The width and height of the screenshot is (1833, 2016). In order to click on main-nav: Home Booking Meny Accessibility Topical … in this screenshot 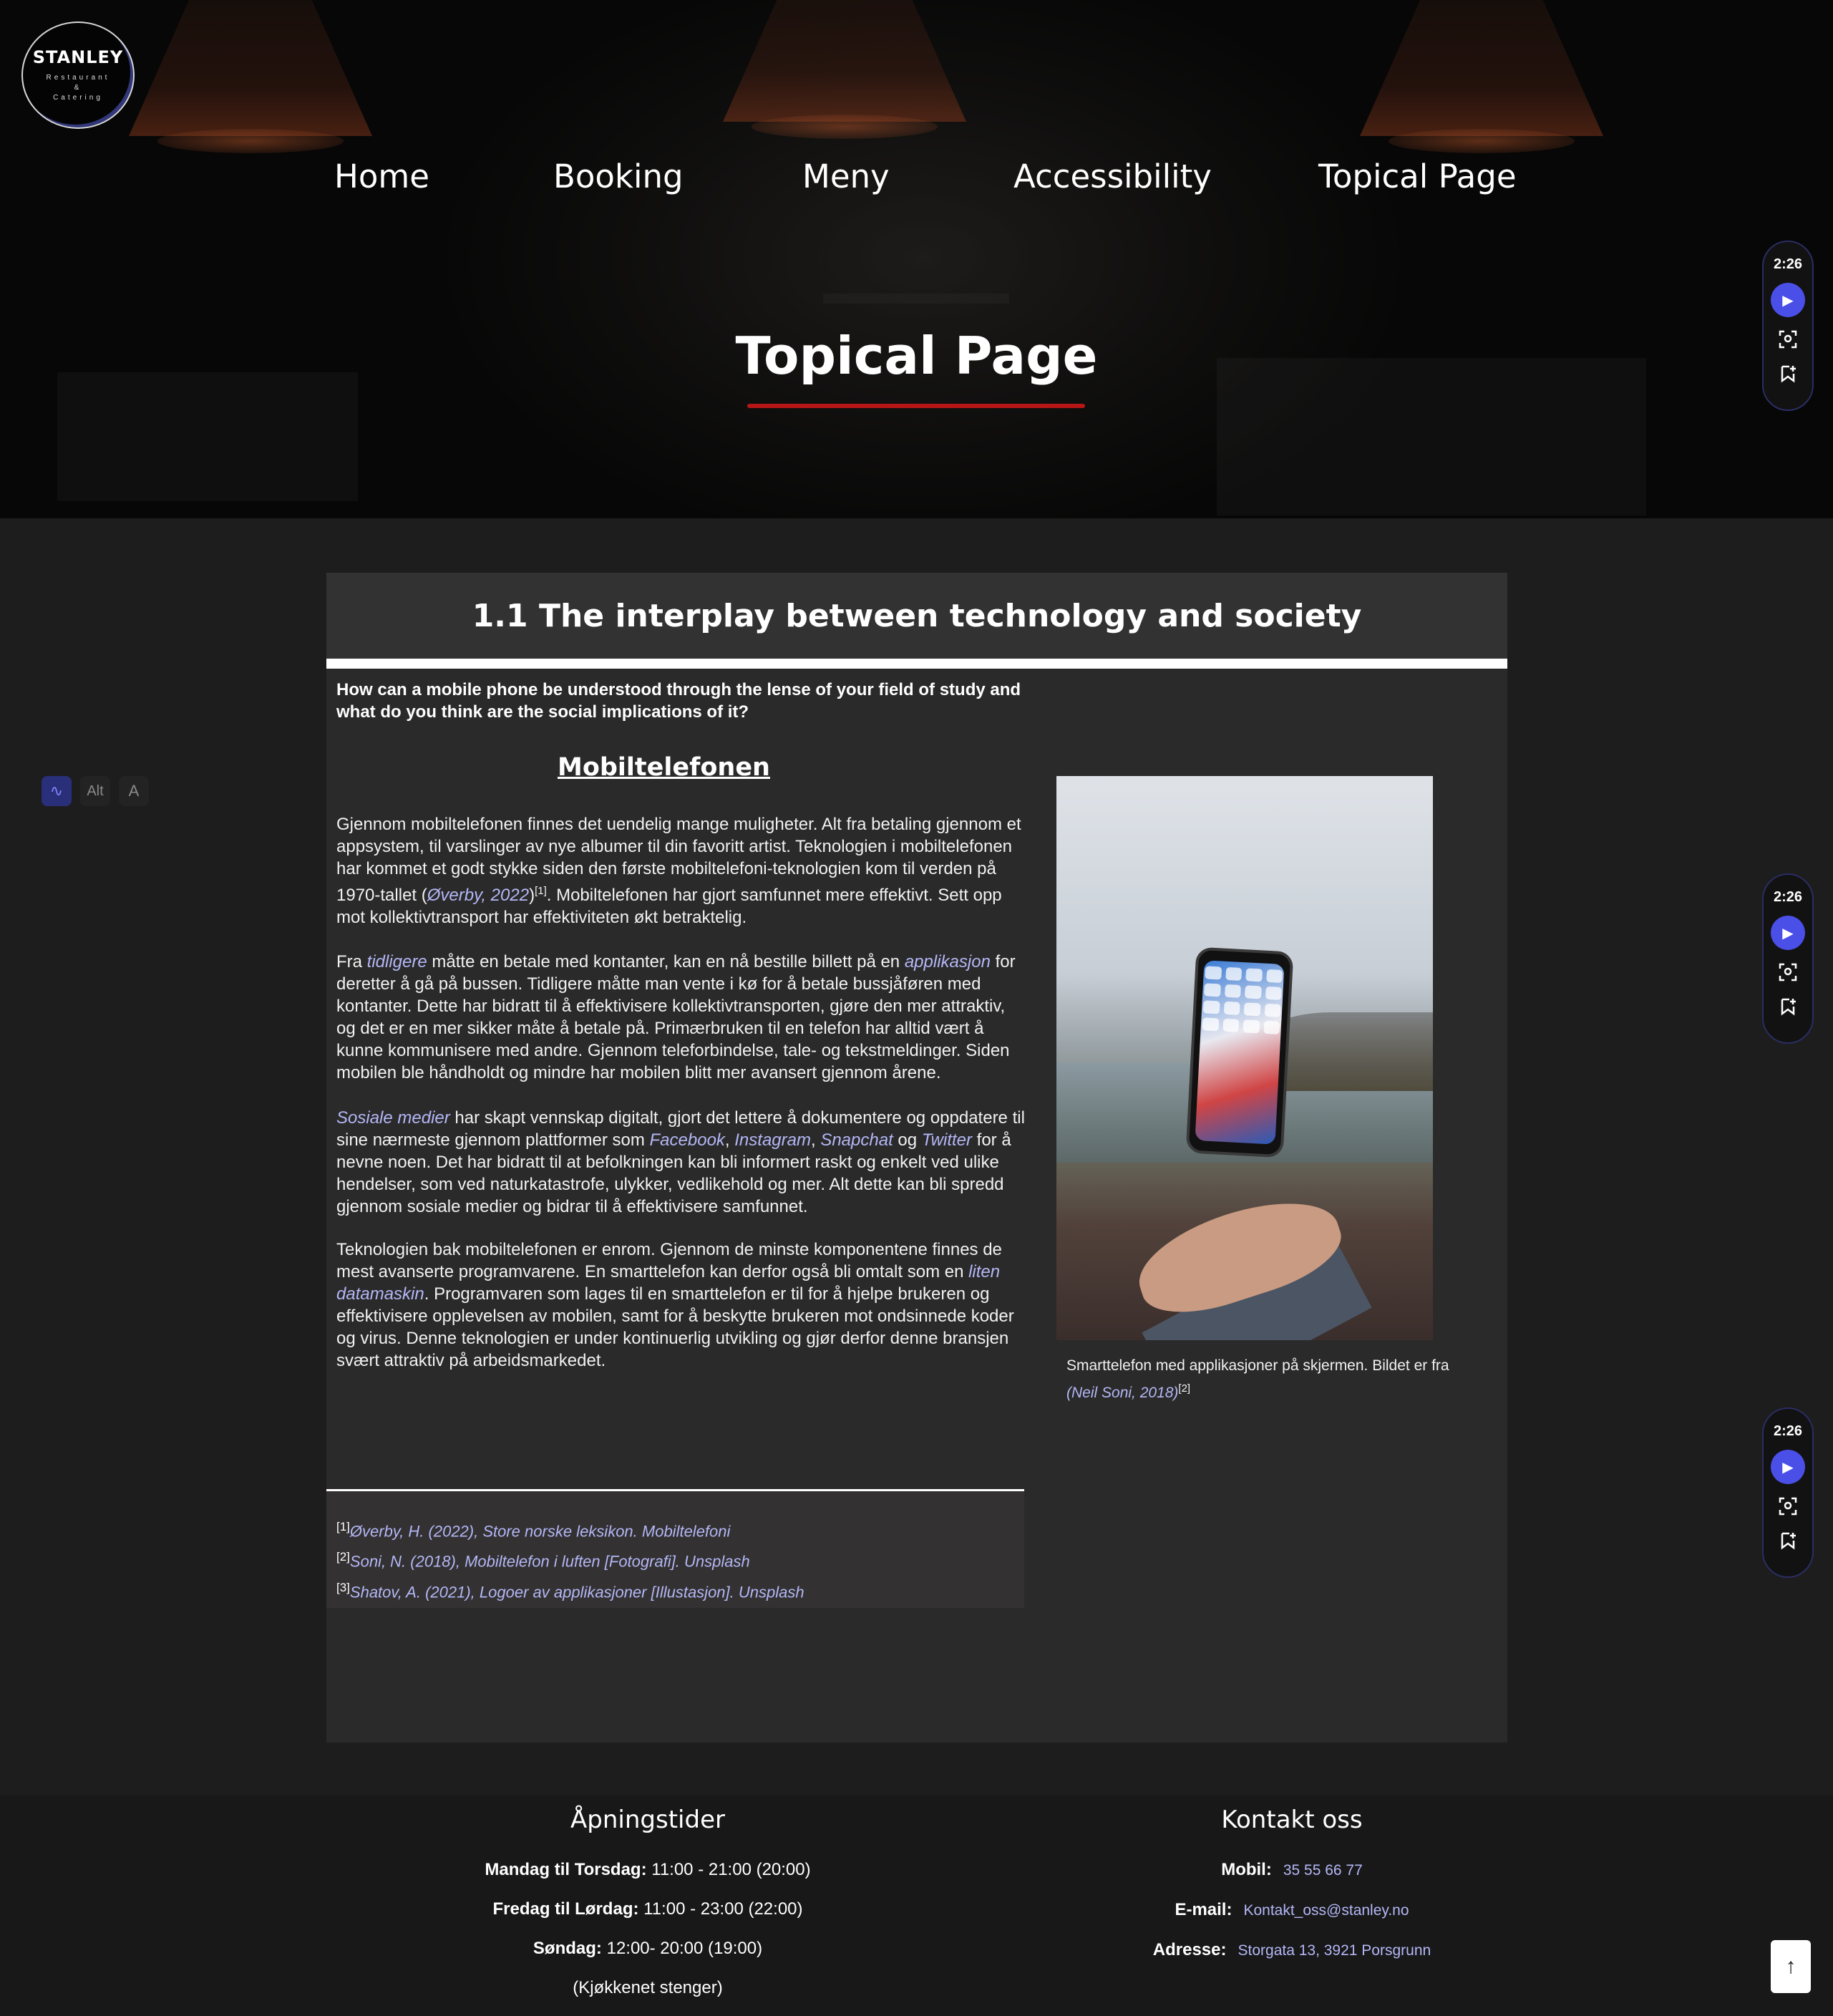, I will do `click(916, 179)`.